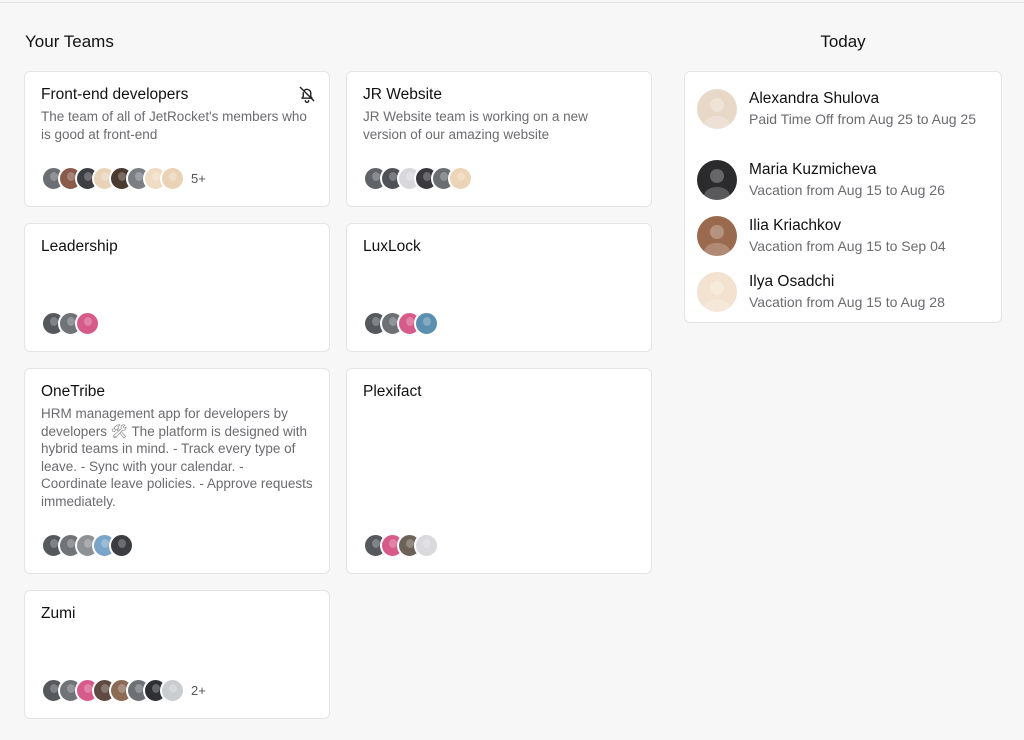  I want to click on team-card-luxlock: LuxLock, so click(499, 287).